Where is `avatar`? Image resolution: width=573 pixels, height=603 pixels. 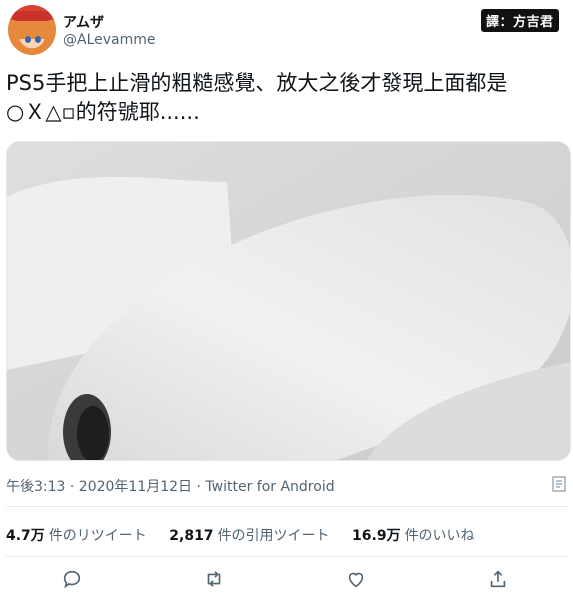
avatar is located at coordinates (32, 30).